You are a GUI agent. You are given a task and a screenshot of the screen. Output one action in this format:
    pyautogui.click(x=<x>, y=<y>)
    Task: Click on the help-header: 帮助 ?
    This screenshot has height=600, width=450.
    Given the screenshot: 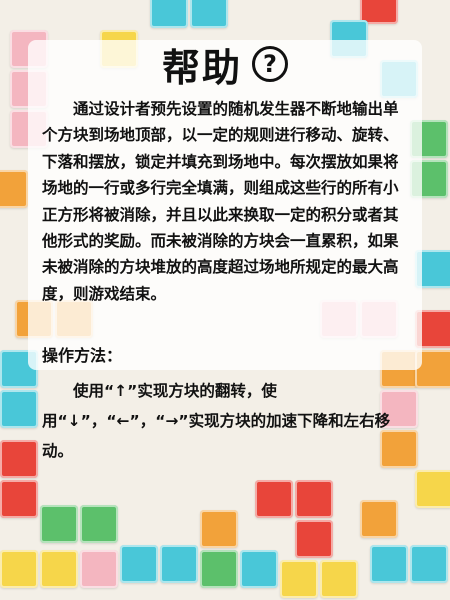 What is the action you would take?
    pyautogui.click(x=225, y=64)
    